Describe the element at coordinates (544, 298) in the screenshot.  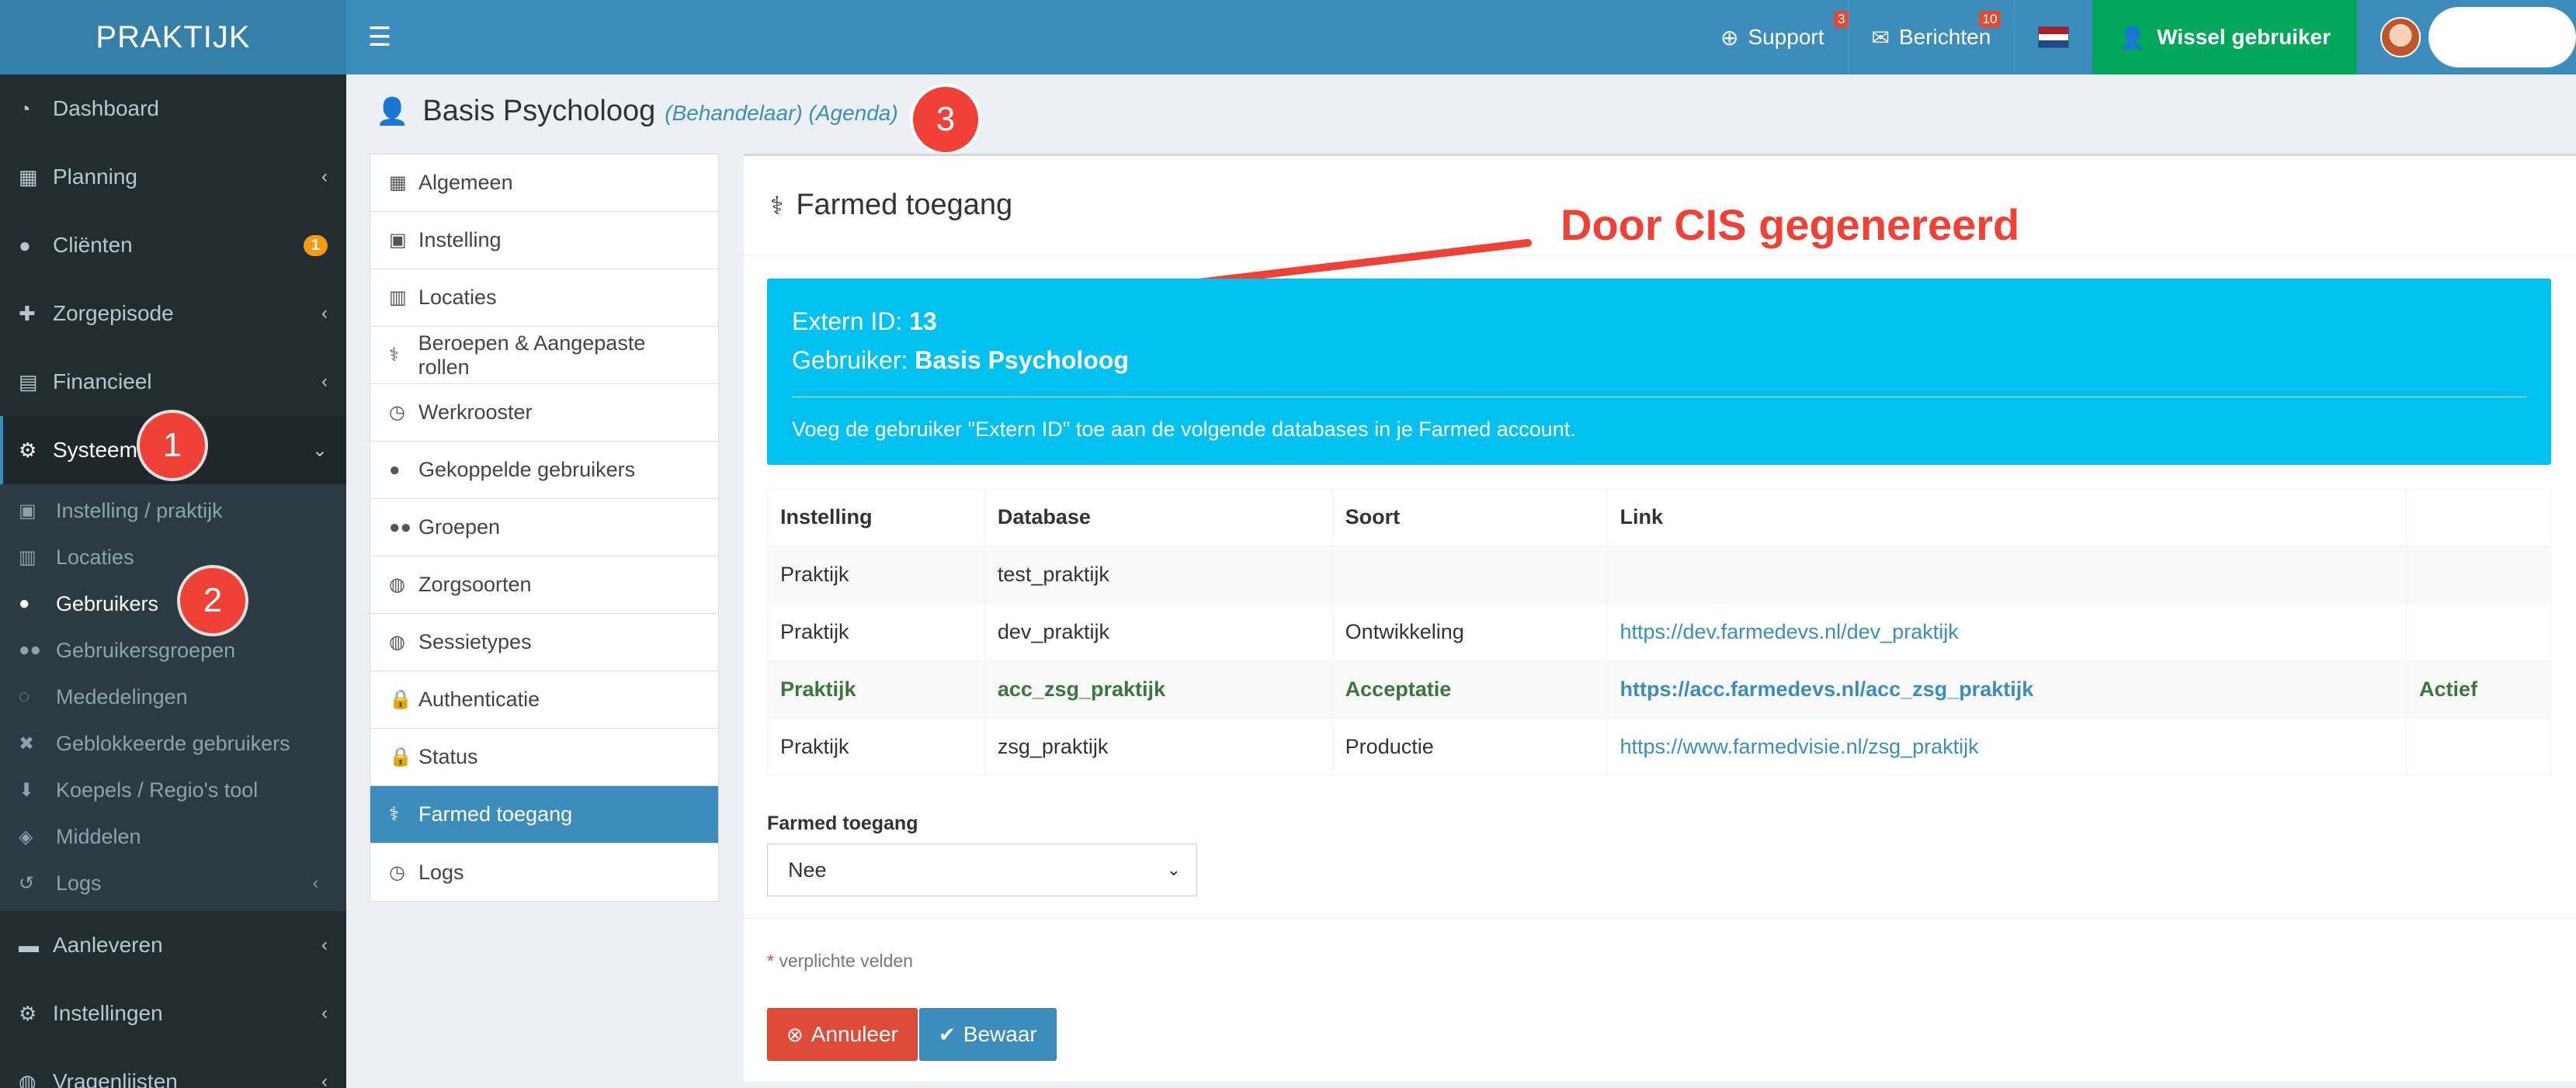
I see `menu-item-locaties: ▥ Locaties` at that location.